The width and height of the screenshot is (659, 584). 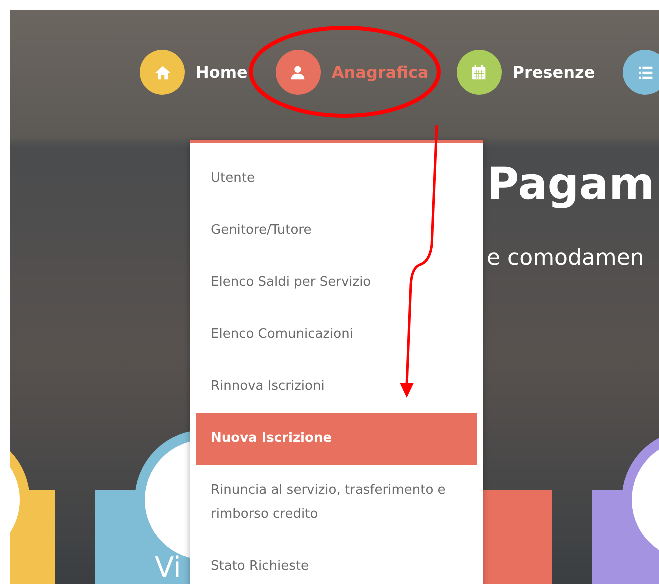 What do you see at coordinates (566, 259) in the screenshot?
I see `hero-subtitle: e comodamen` at bounding box center [566, 259].